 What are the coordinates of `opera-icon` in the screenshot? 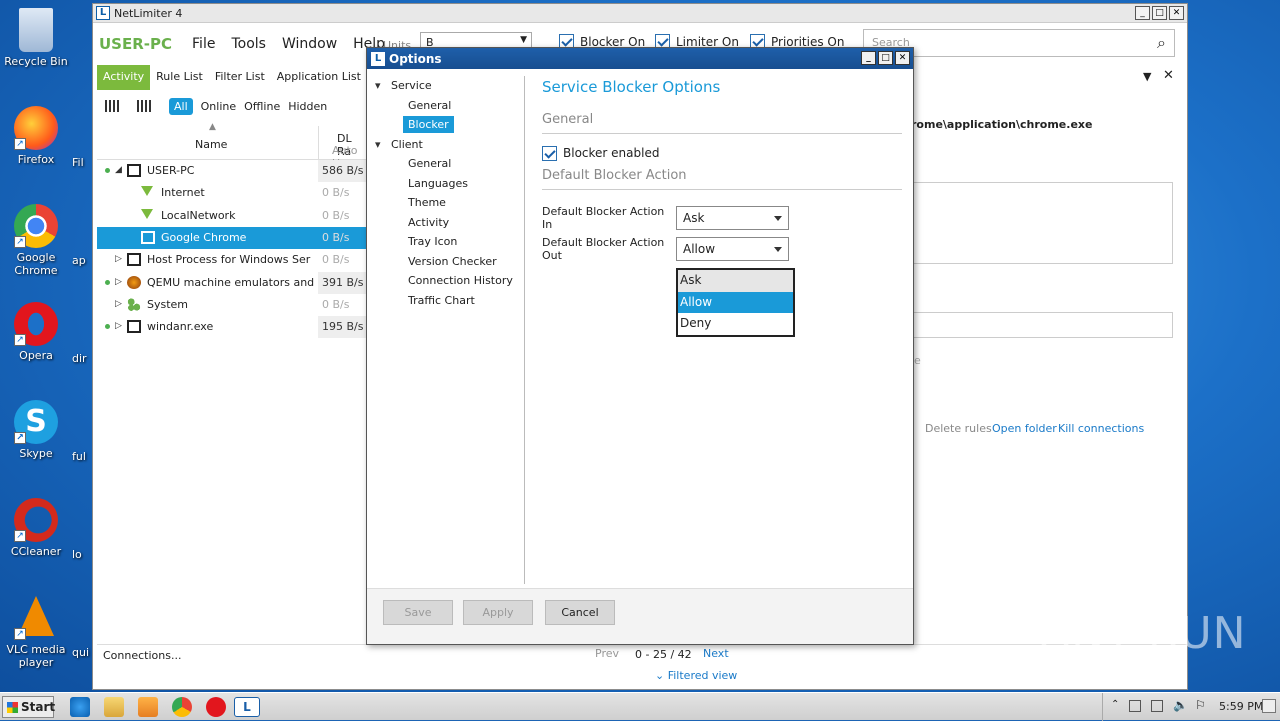 It's located at (216, 707).